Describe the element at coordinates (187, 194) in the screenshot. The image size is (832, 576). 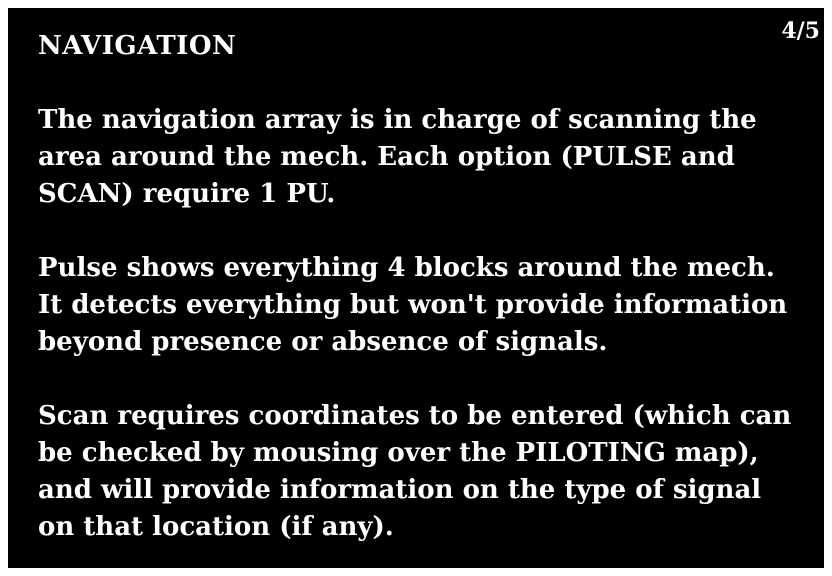
I see `paragraph-line: SCAN) require 1 PU.` at that location.